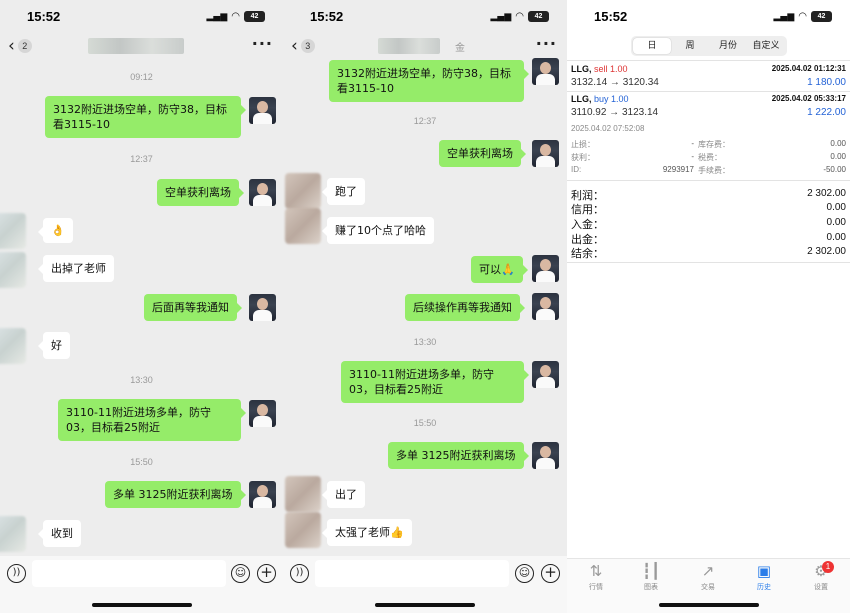 The height and width of the screenshot is (613, 850). I want to click on summary-deposit-label: 入金：, so click(587, 224).